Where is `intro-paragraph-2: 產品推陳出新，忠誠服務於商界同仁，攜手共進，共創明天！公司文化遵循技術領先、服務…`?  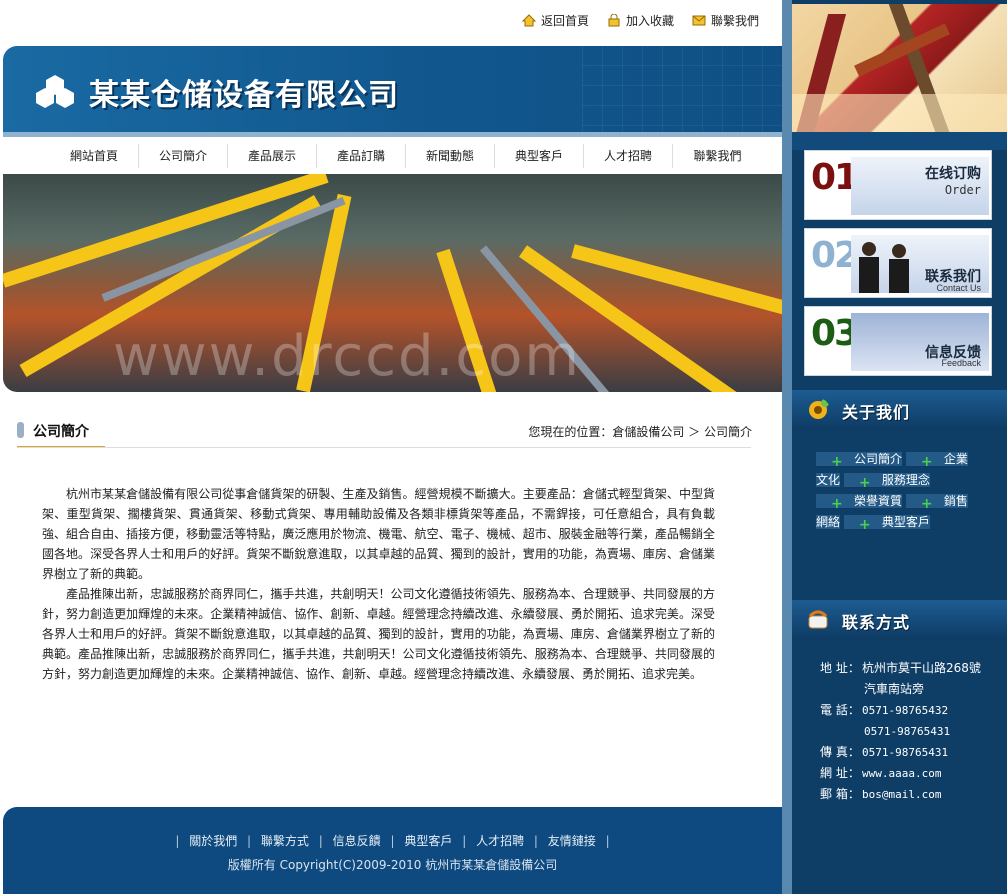 intro-paragraph-2: 產品推陳出新，忠誠服務於商界同仁，攜手共進，共創明天！公司文化遵循技術領先、服務… is located at coordinates (378, 634).